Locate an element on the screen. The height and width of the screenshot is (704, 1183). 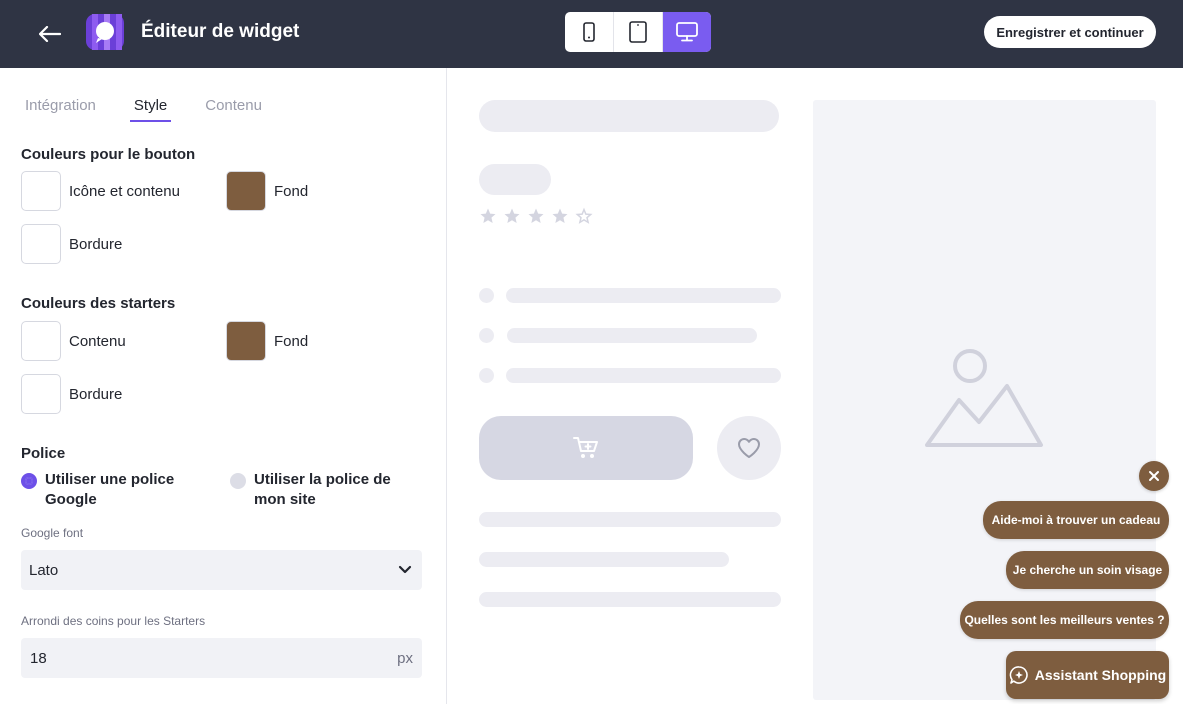
settings-tabs: Intégration Style Contenu is located at coordinates (158, 109).